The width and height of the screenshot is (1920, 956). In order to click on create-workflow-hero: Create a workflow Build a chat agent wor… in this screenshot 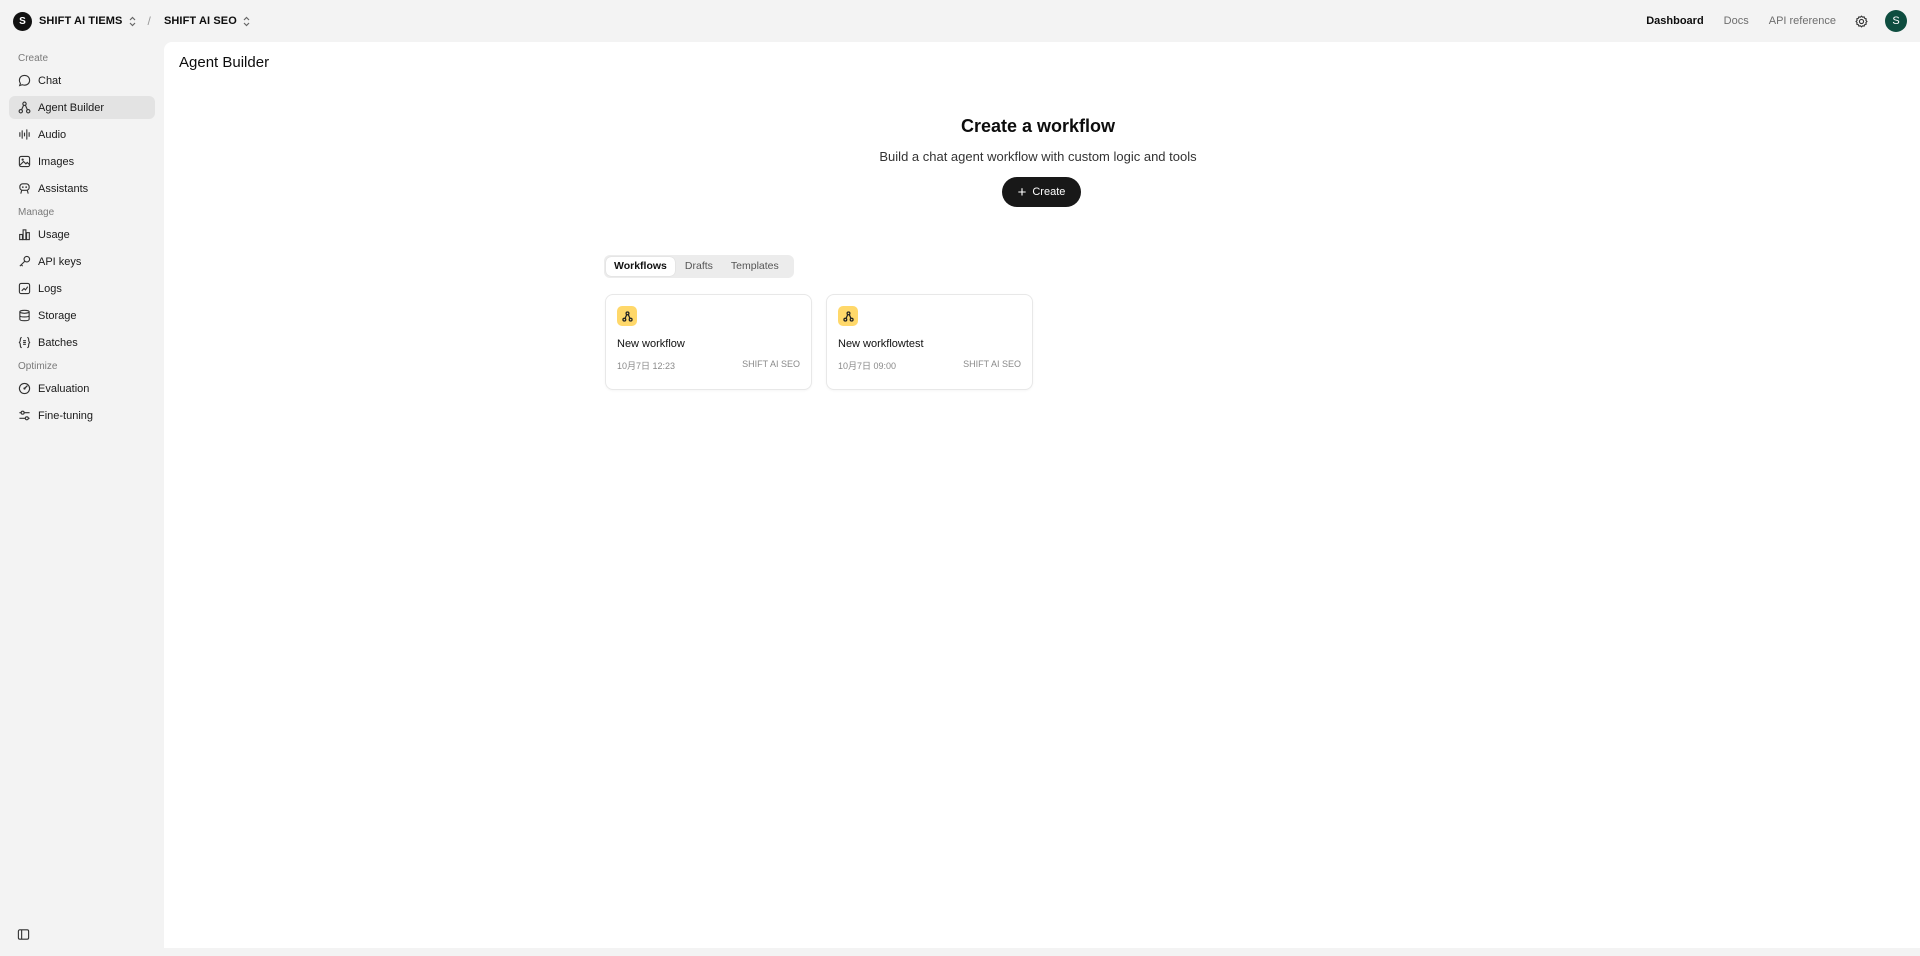, I will do `click(1042, 140)`.